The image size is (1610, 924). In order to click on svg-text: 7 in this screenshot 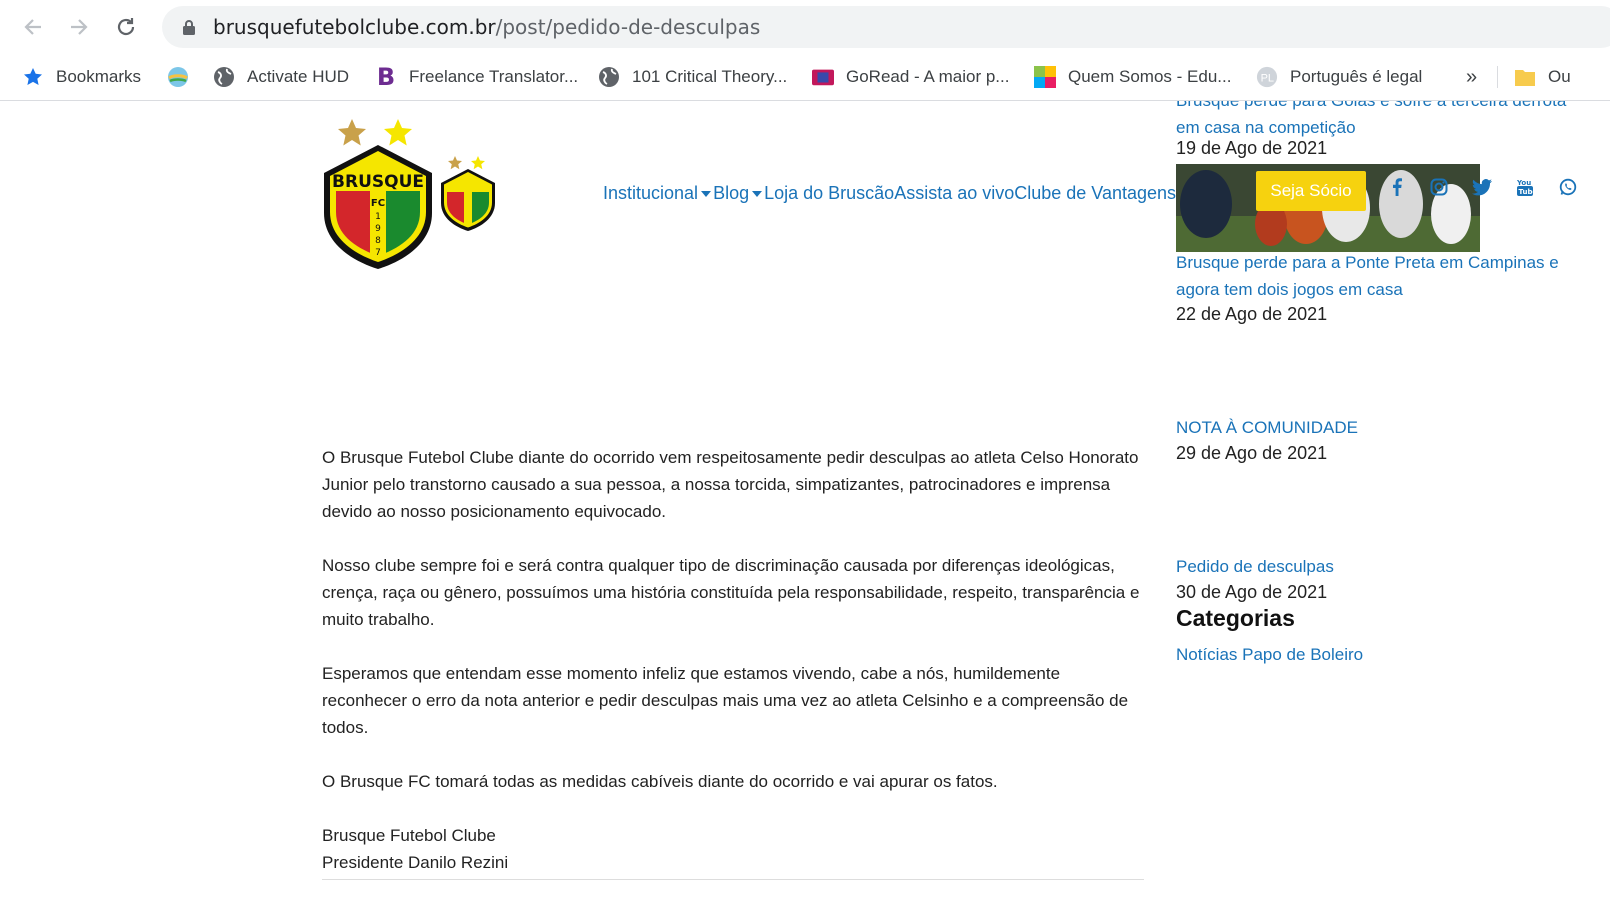, I will do `click(378, 253)`.